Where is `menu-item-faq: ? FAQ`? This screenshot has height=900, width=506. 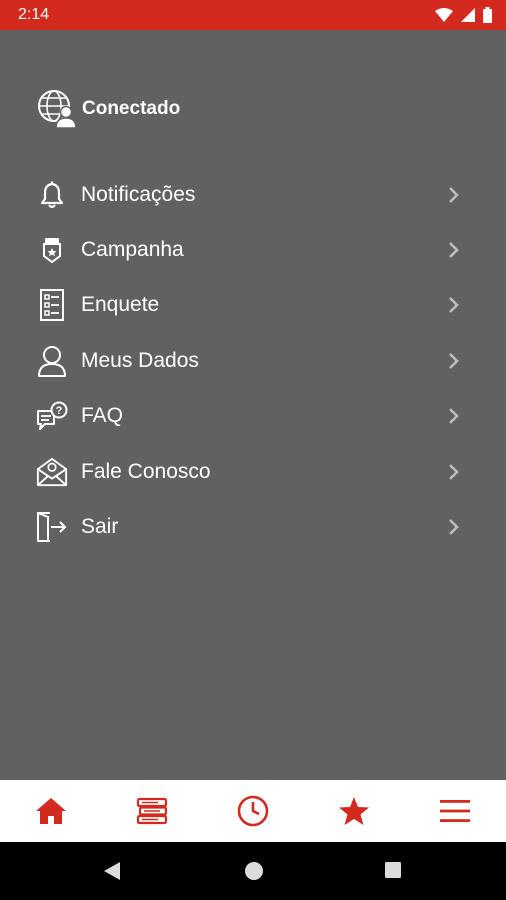 menu-item-faq: ? FAQ is located at coordinates (253, 416).